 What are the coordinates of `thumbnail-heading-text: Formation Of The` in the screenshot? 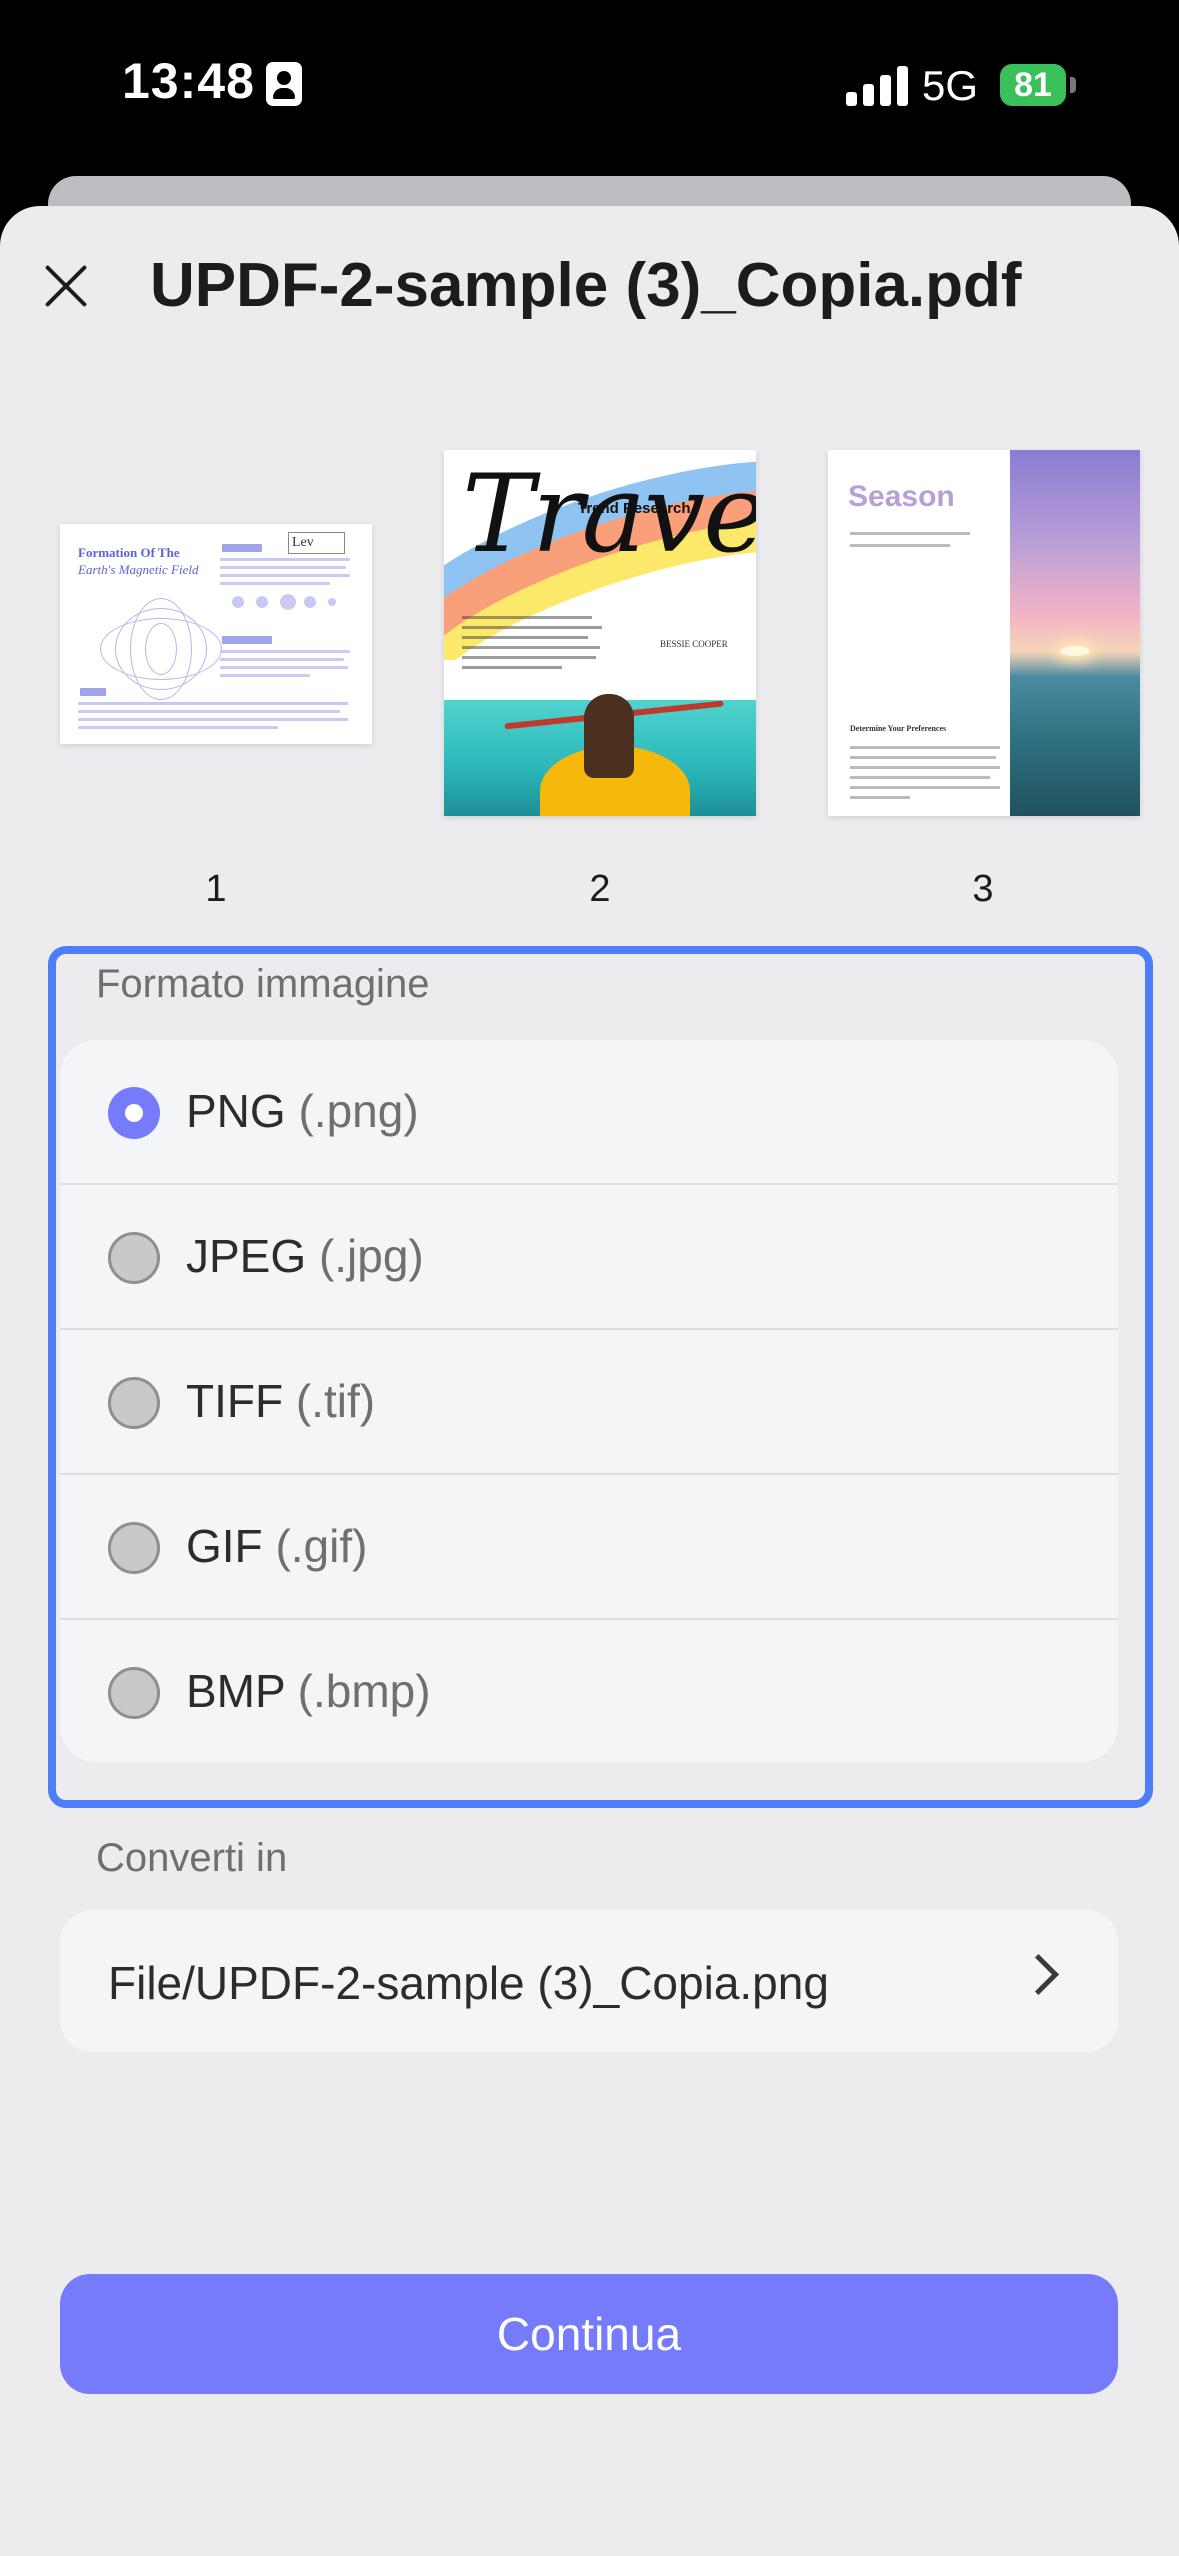 It's located at (129, 552).